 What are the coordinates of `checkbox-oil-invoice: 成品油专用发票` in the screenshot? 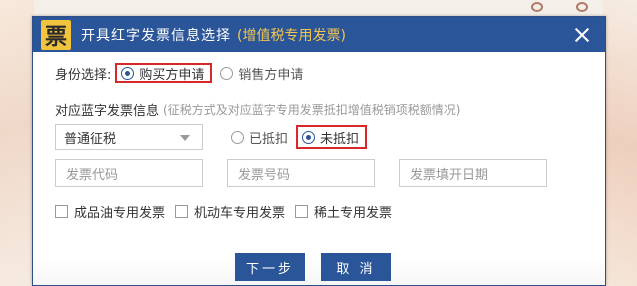 It's located at (110, 211).